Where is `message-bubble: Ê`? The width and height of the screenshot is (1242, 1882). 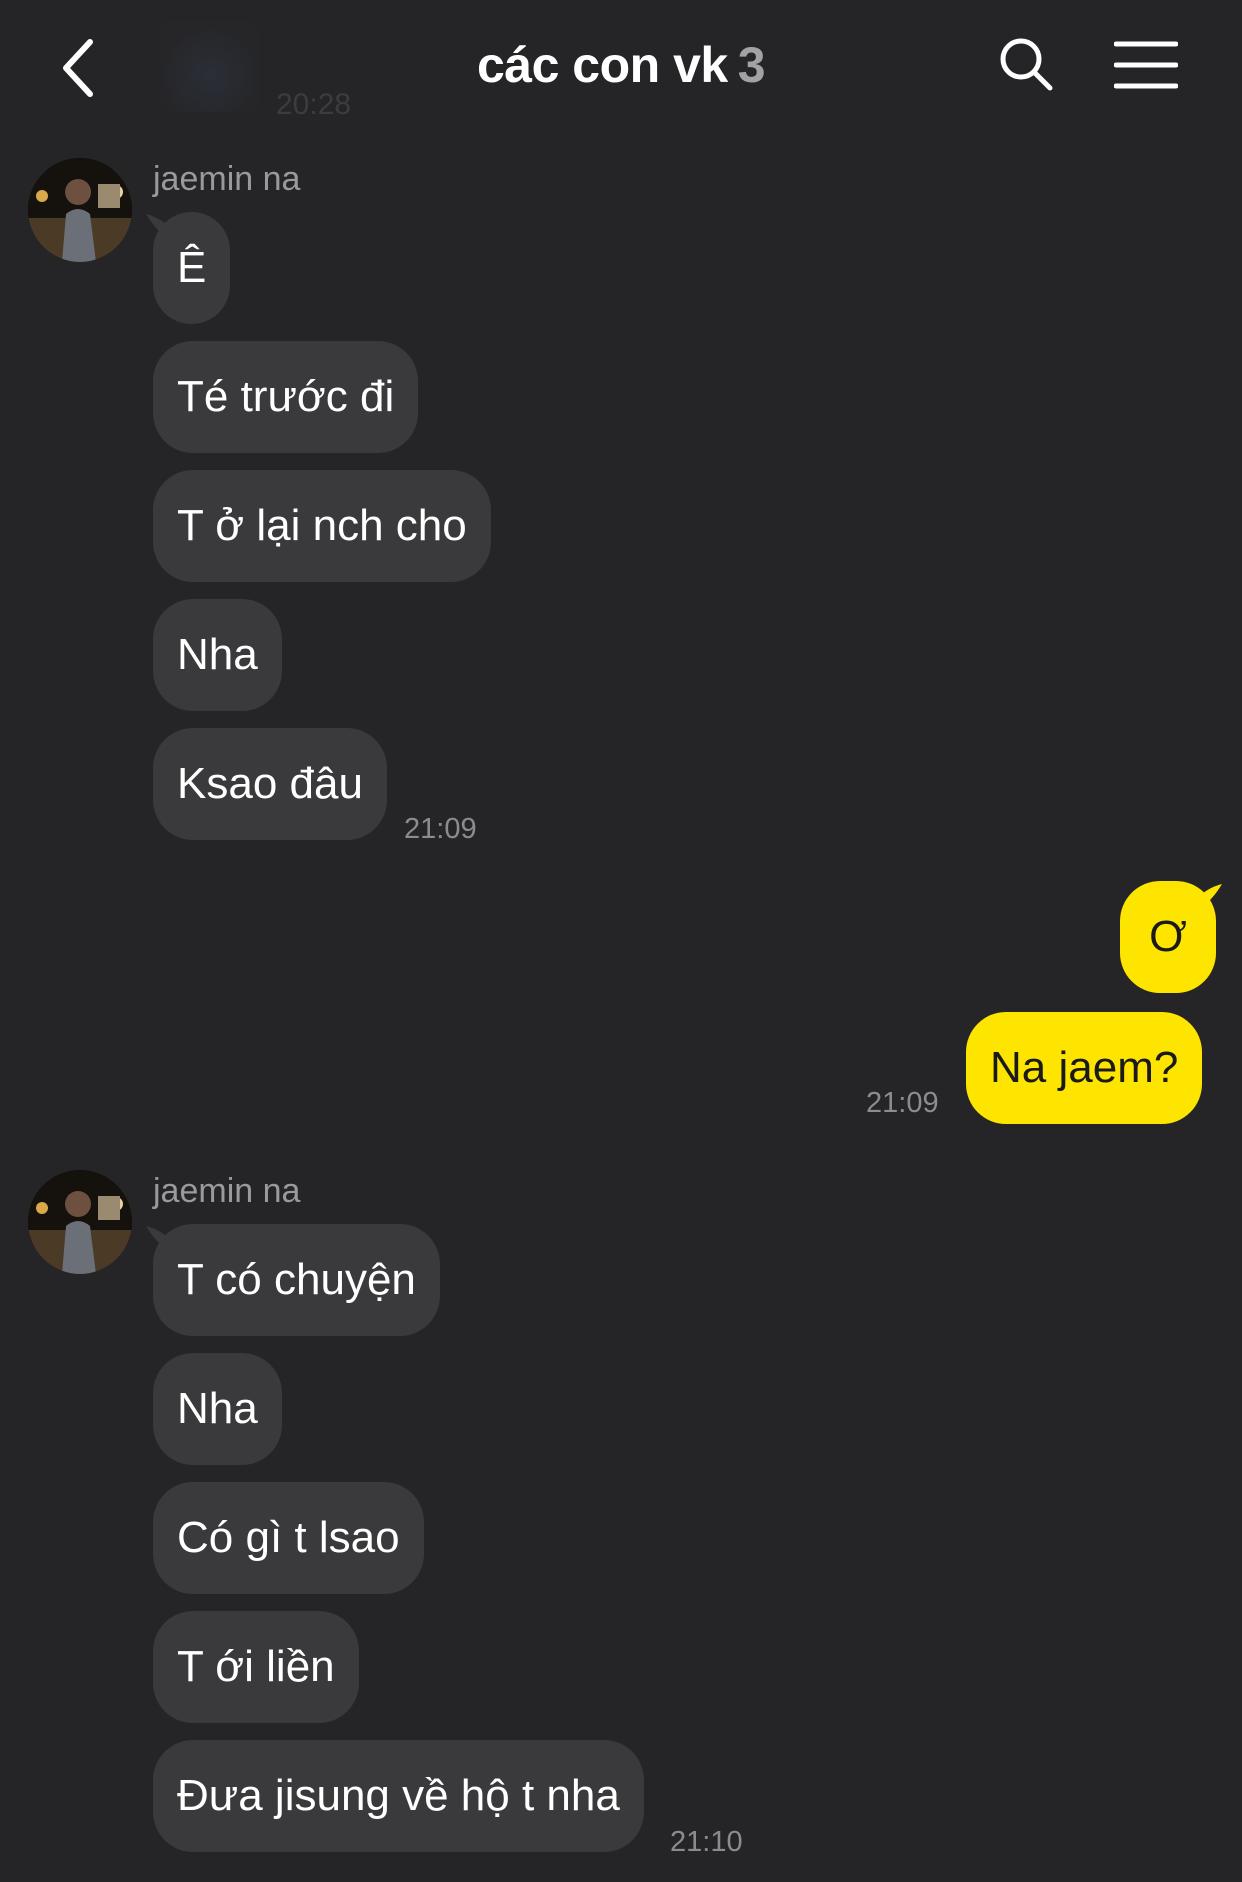
message-bubble: Ê is located at coordinates (192, 268).